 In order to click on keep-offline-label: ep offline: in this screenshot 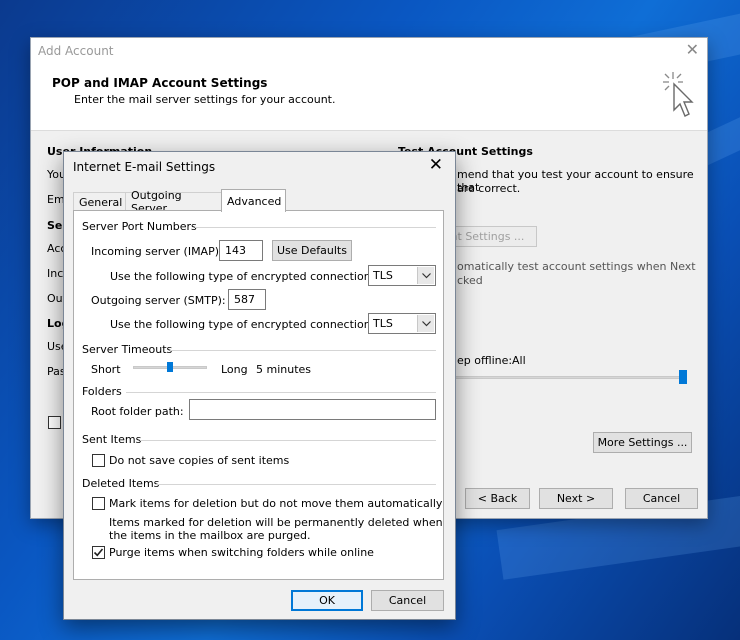, I will do `click(485, 360)`.